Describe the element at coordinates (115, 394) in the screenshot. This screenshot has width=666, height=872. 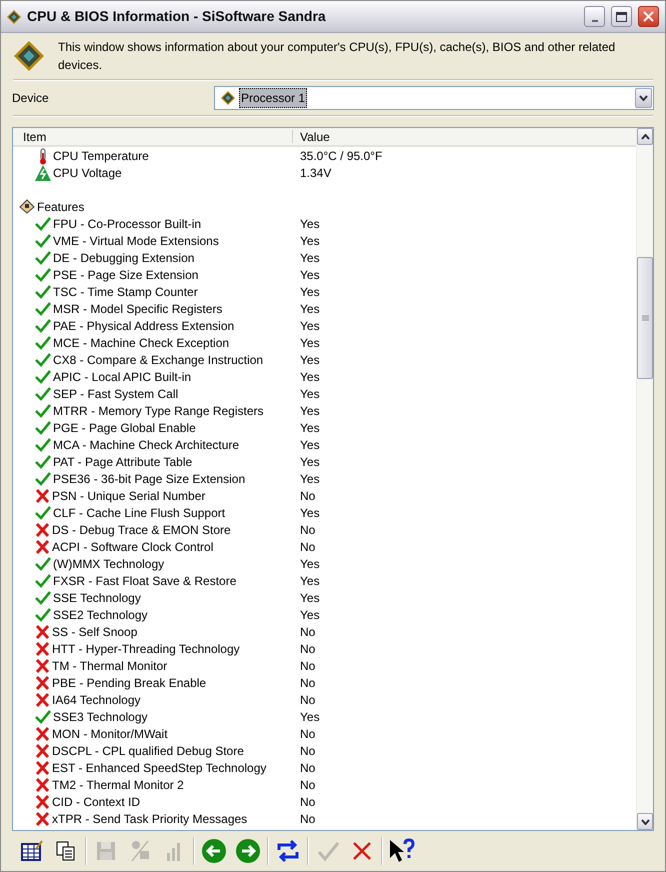
I see `item-text: SEP - Fast System Call` at that location.